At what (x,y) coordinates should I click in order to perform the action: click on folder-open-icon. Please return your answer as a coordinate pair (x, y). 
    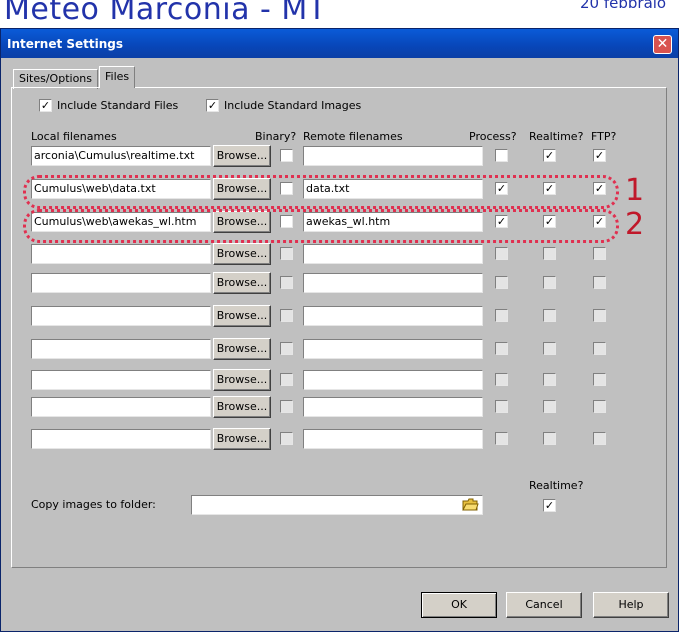
    Looking at the image, I should click on (470, 505).